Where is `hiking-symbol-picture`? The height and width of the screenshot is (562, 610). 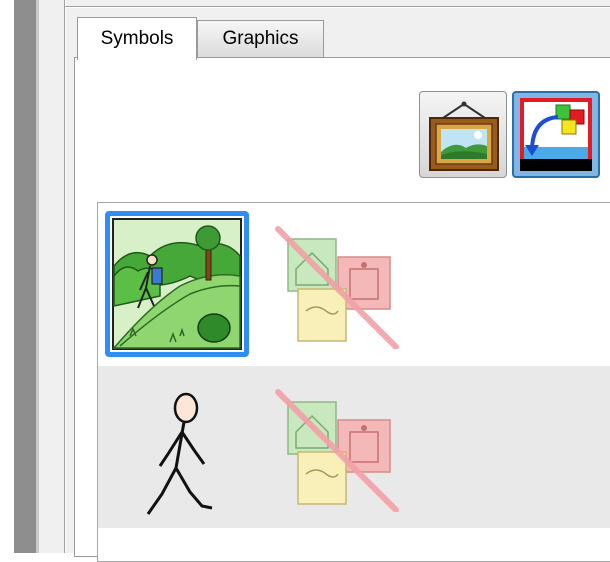 hiking-symbol-picture is located at coordinates (177, 284).